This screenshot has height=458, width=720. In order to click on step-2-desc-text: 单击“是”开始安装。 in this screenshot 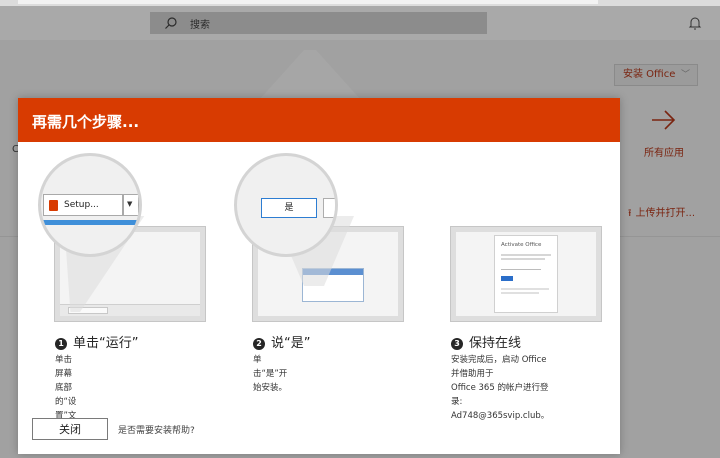, I will do `click(270, 374)`.